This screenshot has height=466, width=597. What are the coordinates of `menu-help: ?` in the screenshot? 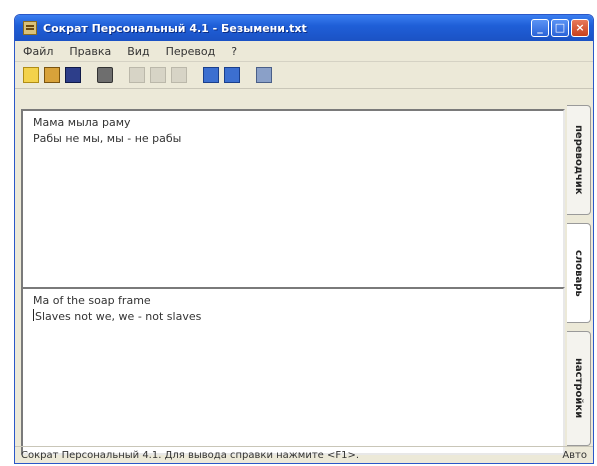 It's located at (234, 51).